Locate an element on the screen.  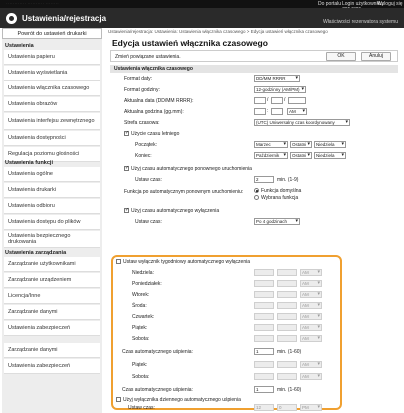
sidebar-item-paper: Ustawienia papieru is located at coordinates (52, 57).